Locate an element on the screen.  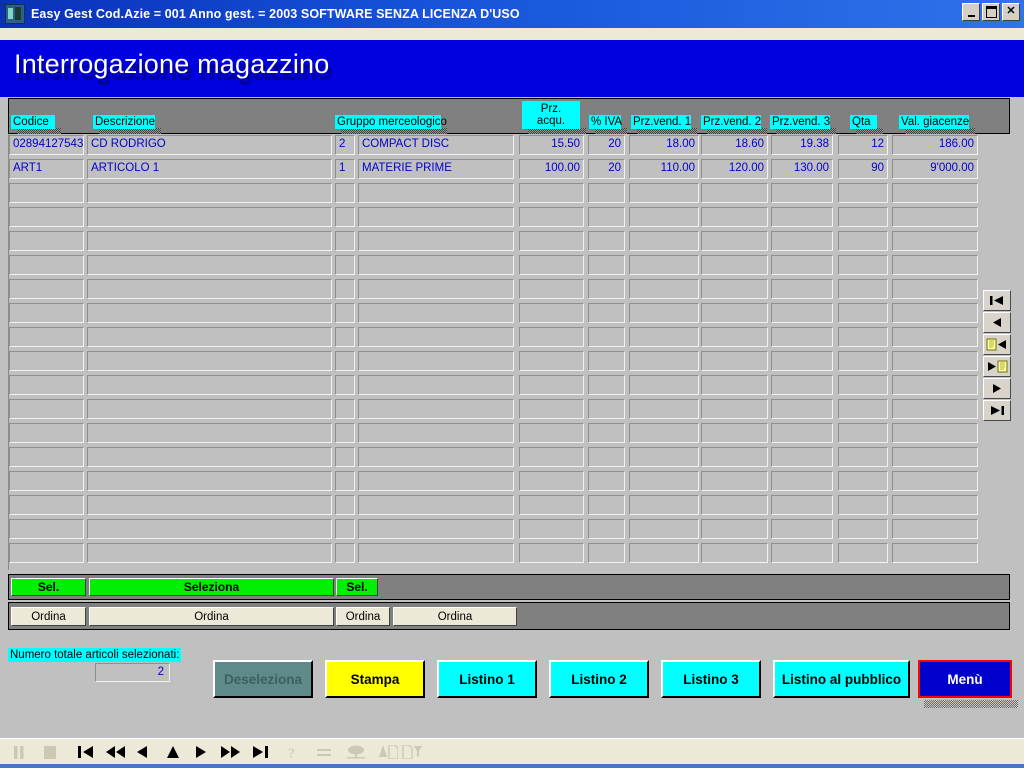
print-preview-icon is located at coordinates (356, 752).